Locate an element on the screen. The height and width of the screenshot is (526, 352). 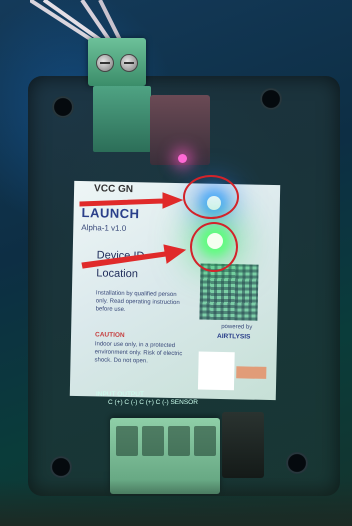
vcc-label: VCC GN is located at coordinates (113, 189).